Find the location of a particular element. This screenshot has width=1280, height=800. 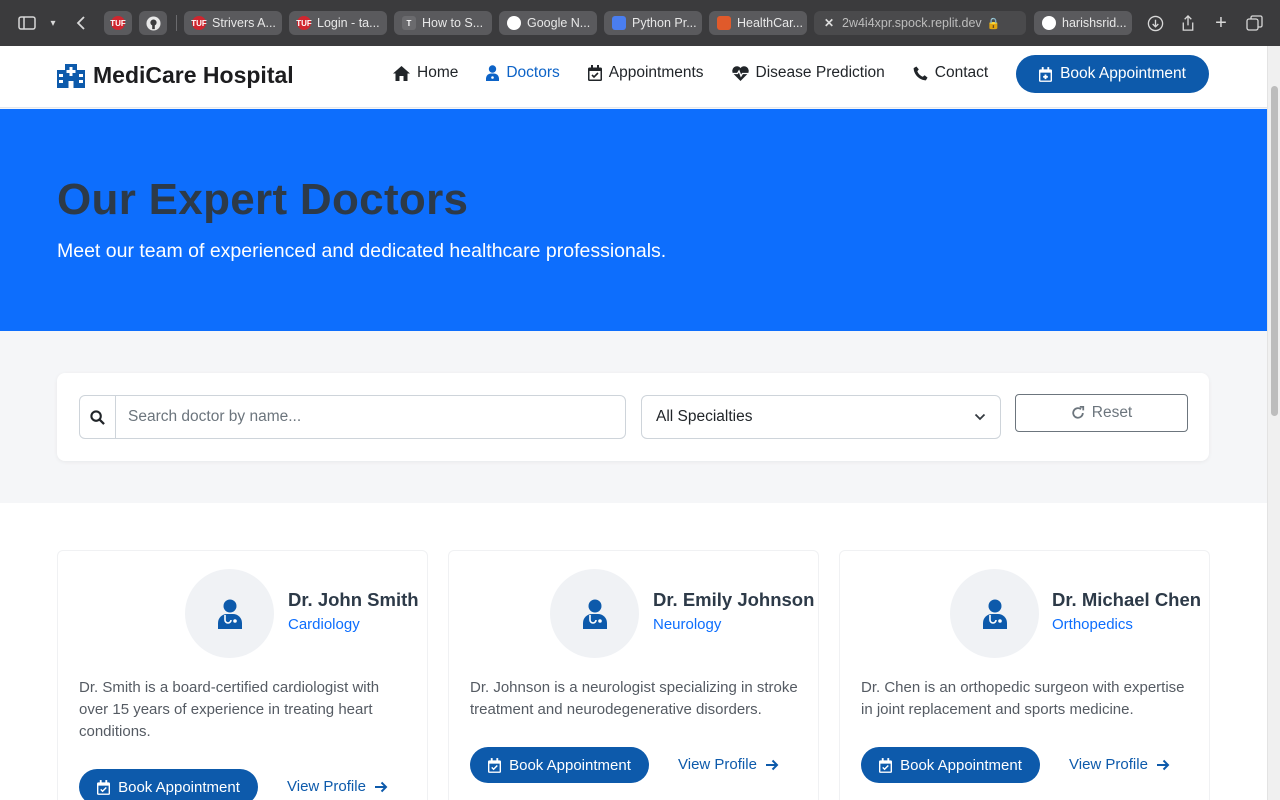

nav-item-doctors: Doctors is located at coordinates (523, 73).